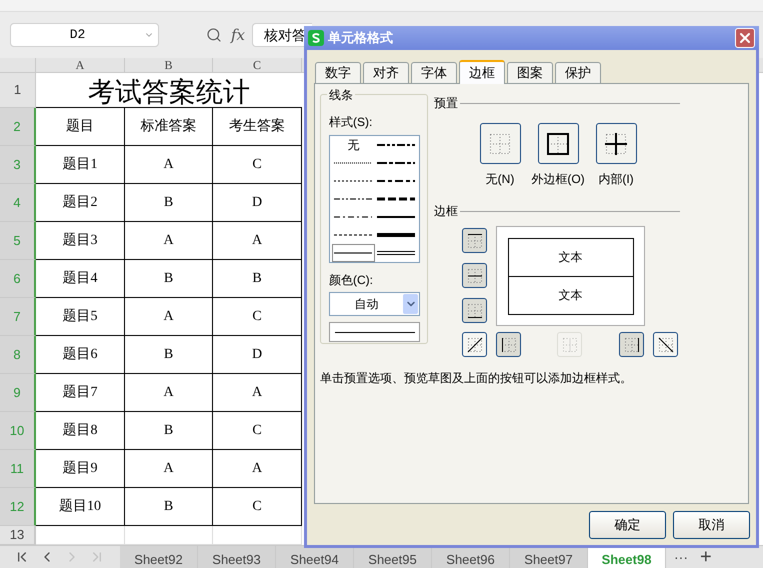  I want to click on preset-label: 预置, so click(446, 103).